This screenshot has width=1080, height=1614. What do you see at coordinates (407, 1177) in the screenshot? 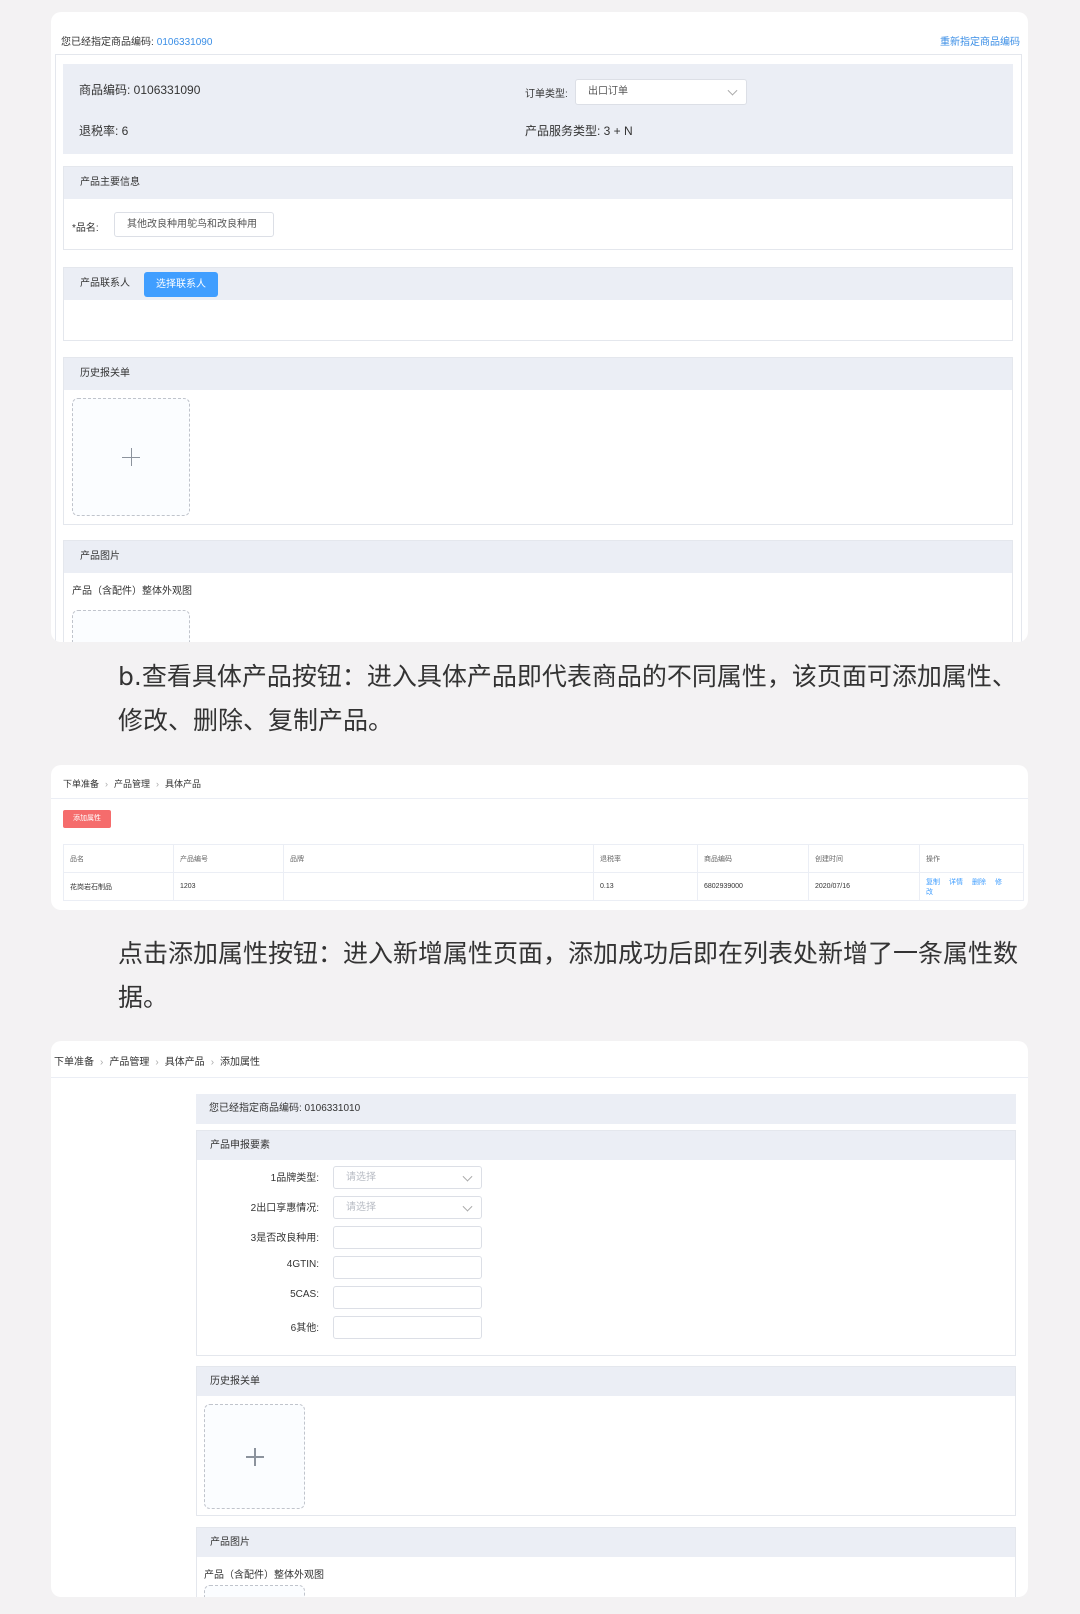
I see `brand-type-select: 请选择` at bounding box center [407, 1177].